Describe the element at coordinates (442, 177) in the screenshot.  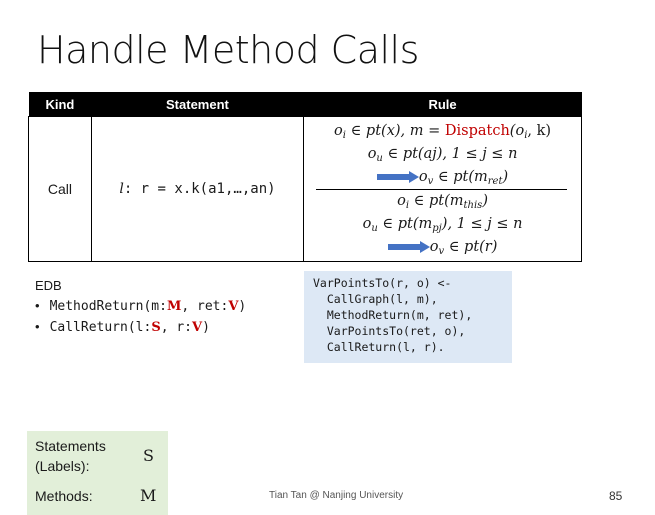
I see `rule-premise-3: ov ∈ pt(mret)` at that location.